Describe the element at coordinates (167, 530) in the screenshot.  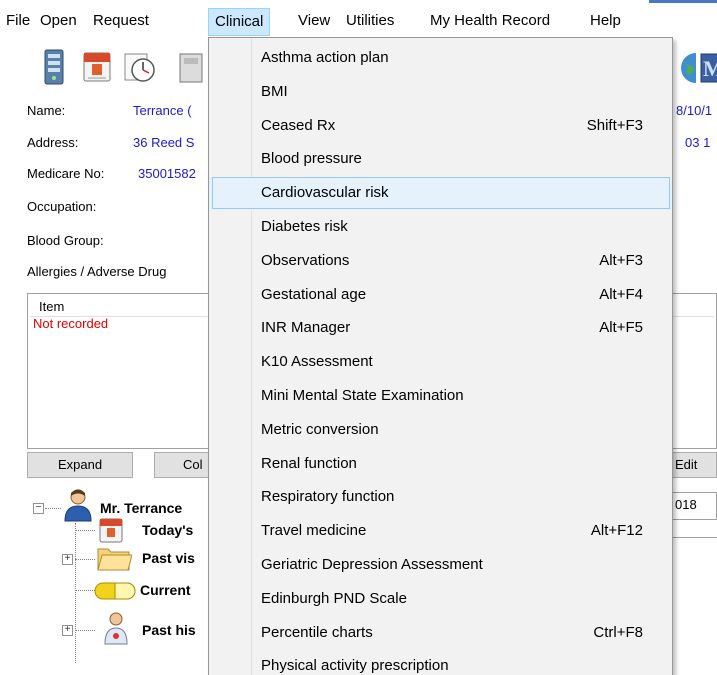
I see `tree-item-today: Today's` at that location.